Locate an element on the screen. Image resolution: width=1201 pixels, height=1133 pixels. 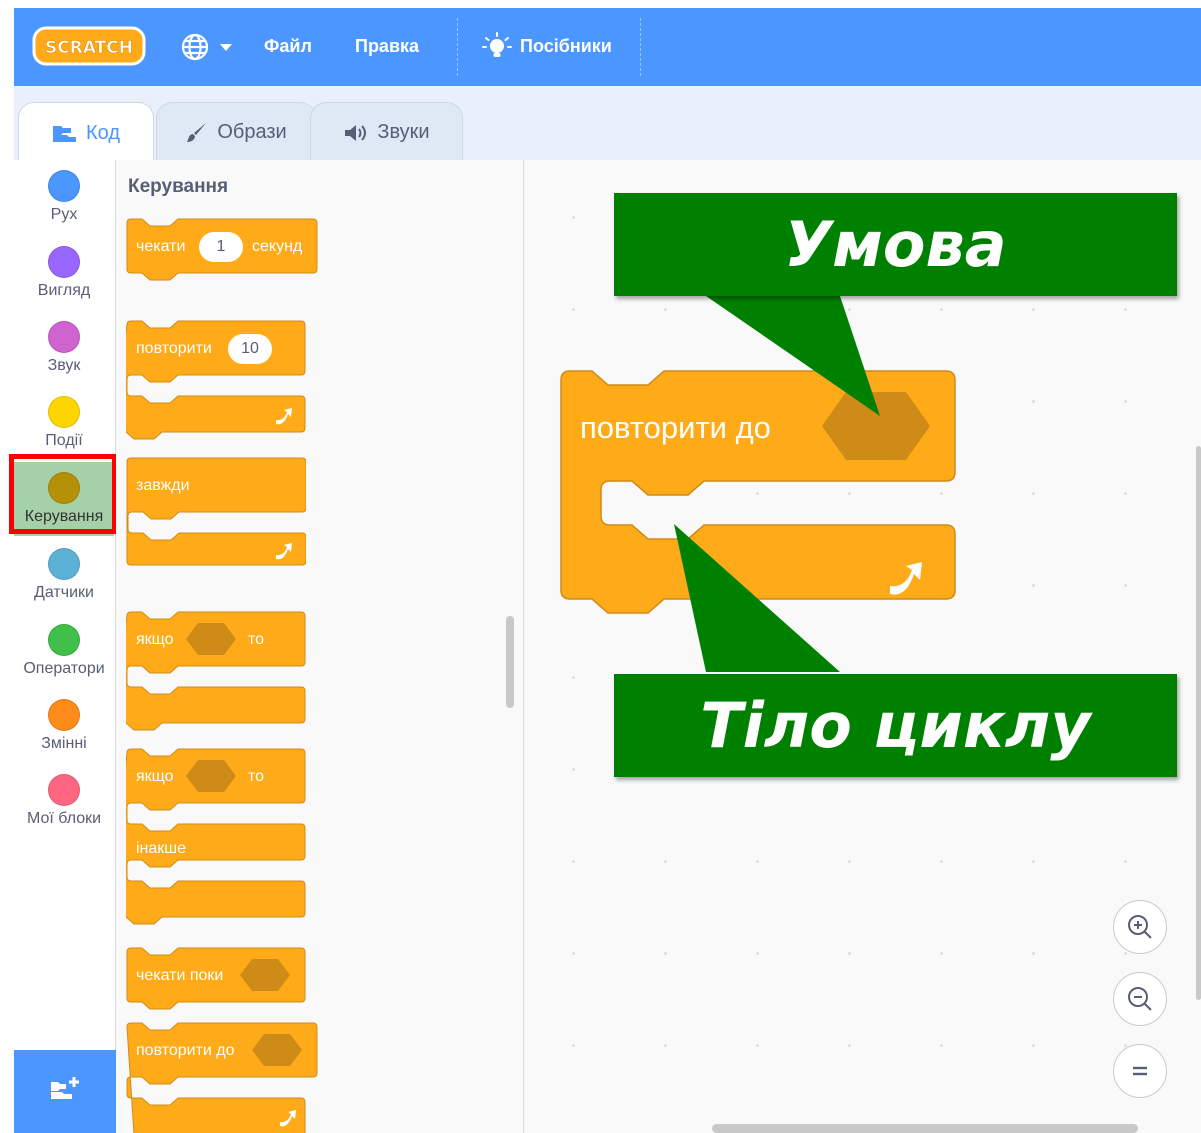
category-my-blocks: Мої блоки is located at coordinates (64, 801).